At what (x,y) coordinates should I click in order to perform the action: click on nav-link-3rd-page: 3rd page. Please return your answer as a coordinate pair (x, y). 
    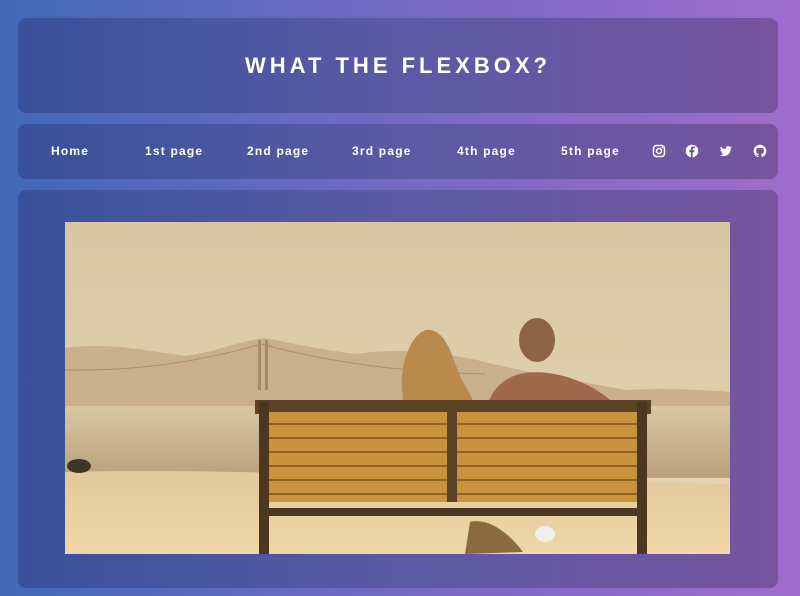
    Looking at the image, I should click on (382, 151).